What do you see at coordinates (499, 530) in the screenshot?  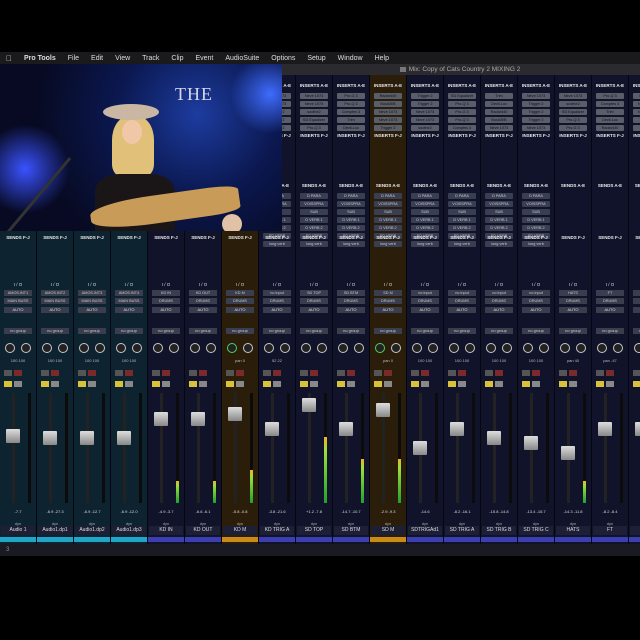 I see `track-name: SD TRIG B` at bounding box center [499, 530].